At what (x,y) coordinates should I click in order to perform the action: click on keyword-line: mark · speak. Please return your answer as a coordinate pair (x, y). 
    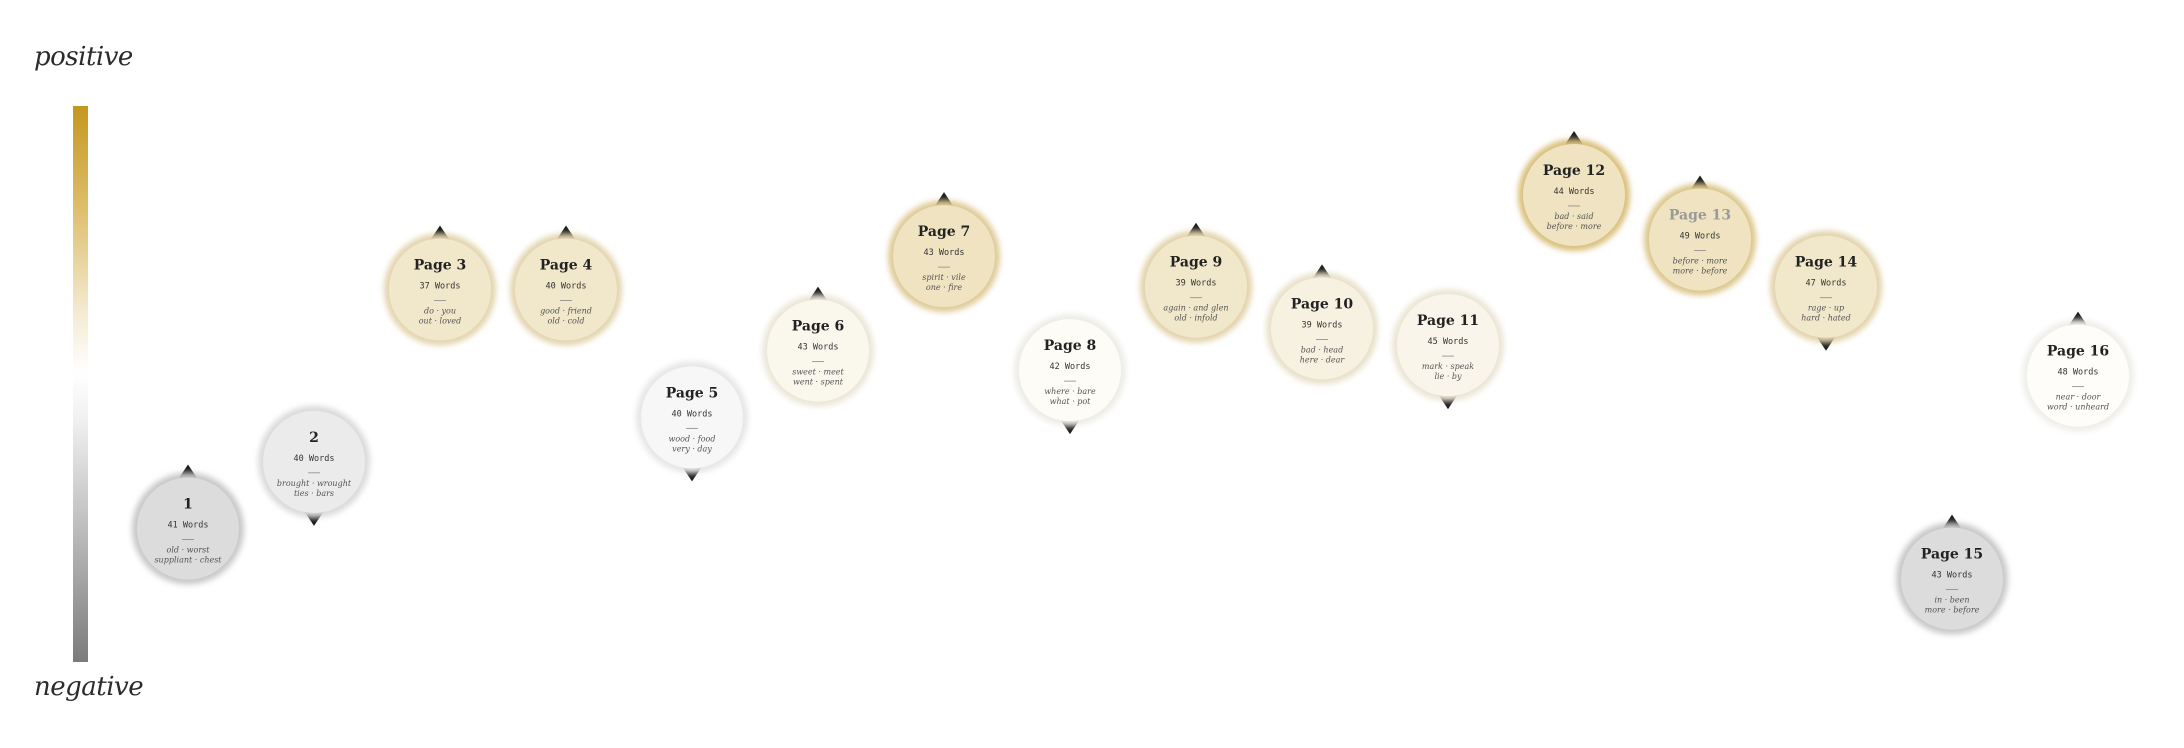
    Looking at the image, I should click on (1448, 366).